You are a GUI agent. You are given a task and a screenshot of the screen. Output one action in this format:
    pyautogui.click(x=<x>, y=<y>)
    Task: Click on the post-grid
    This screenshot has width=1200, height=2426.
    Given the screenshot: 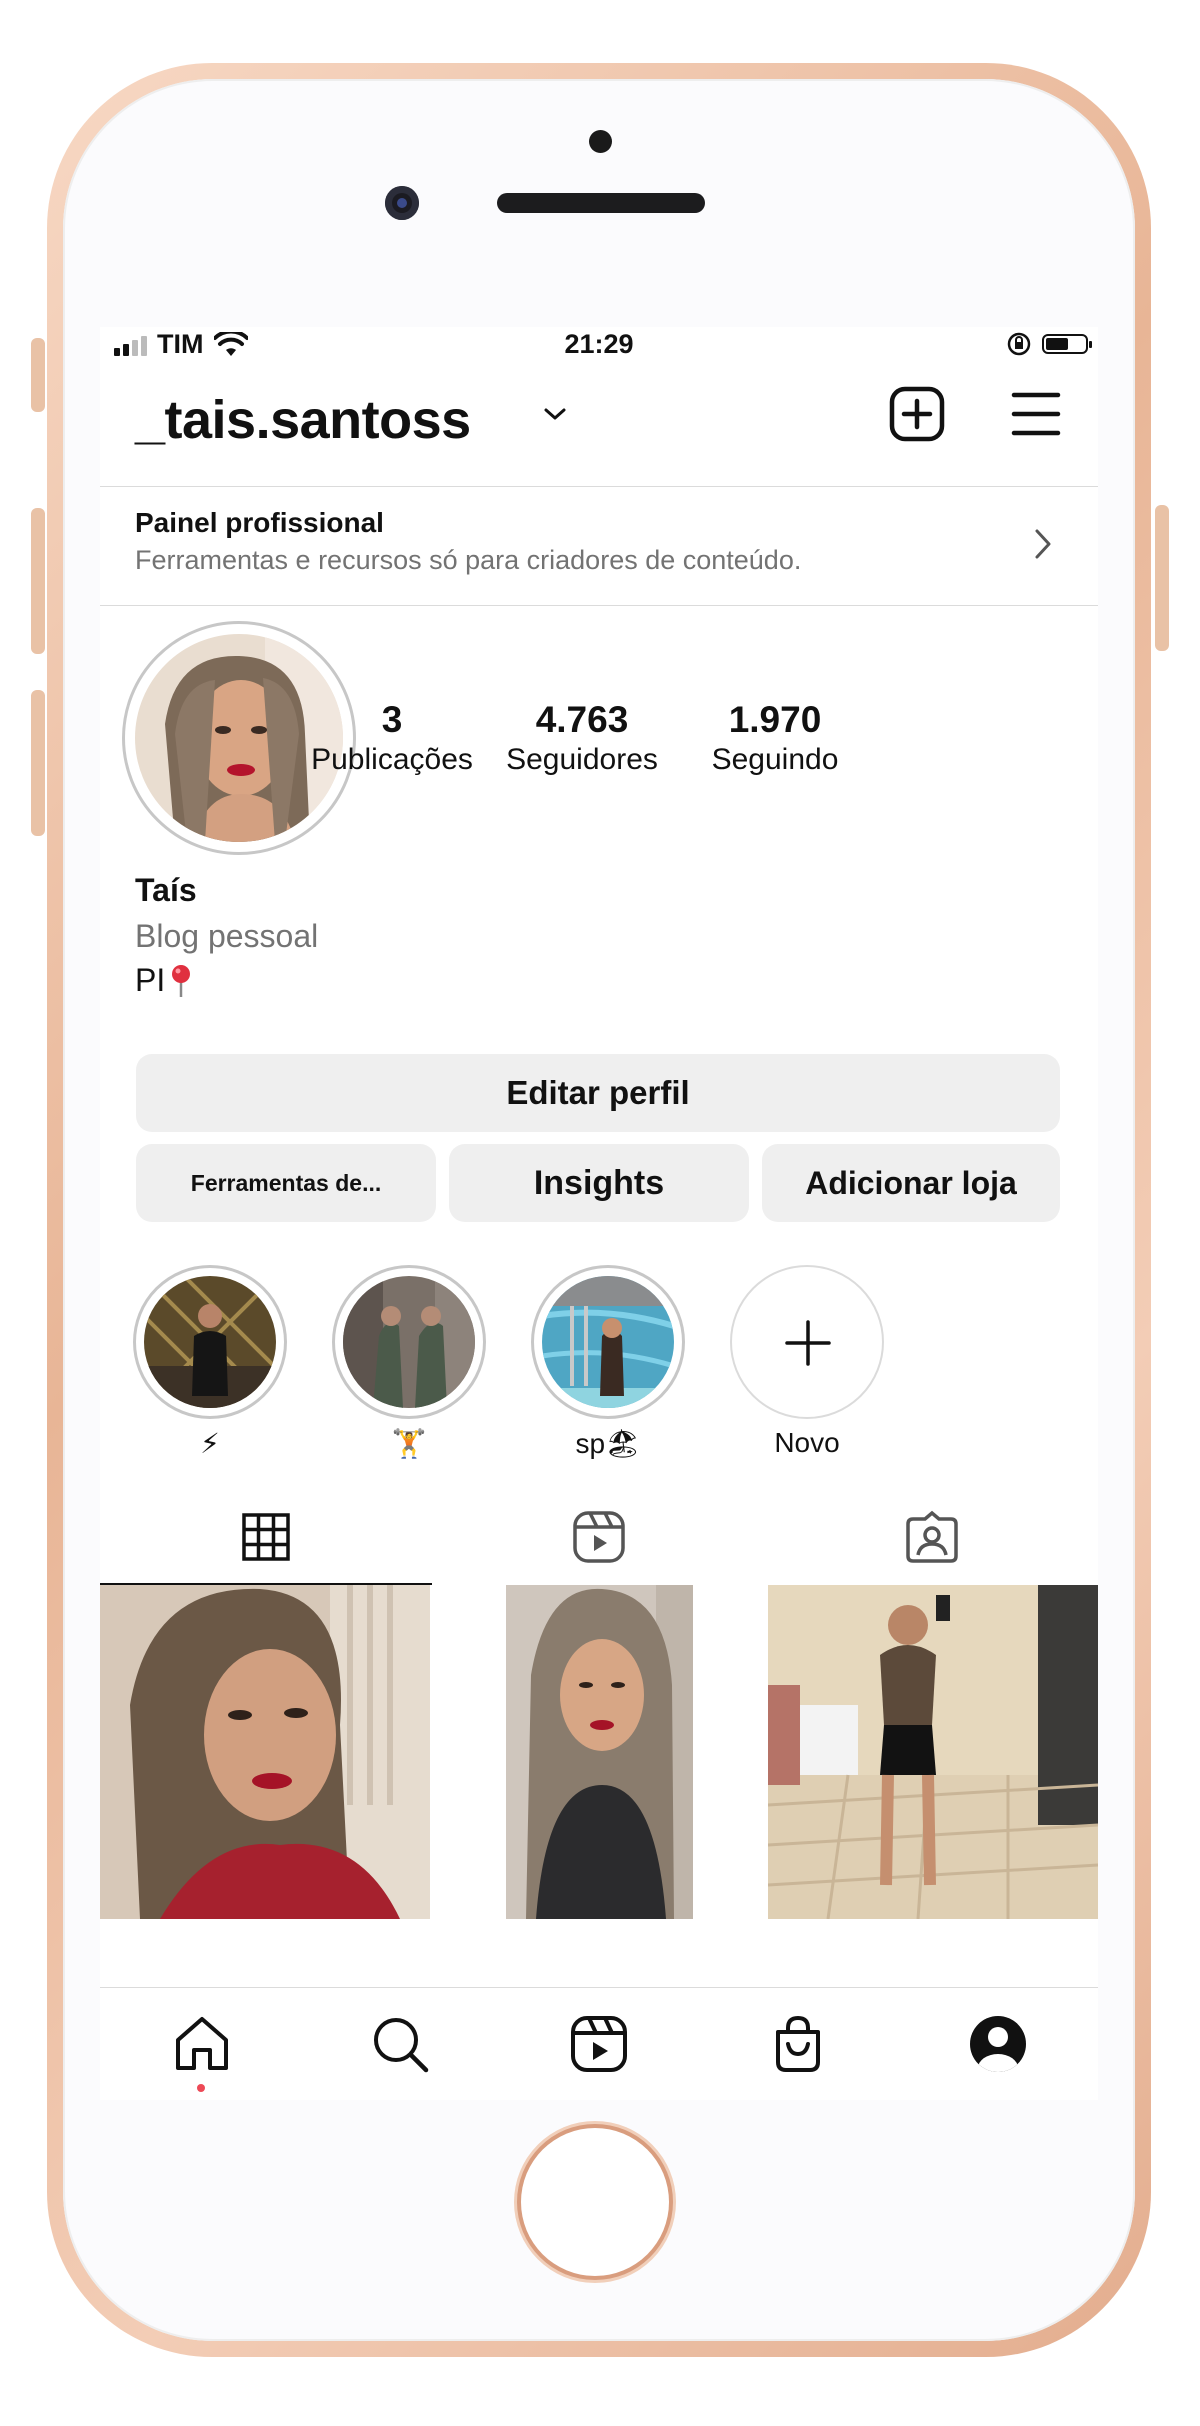 What is the action you would take?
    pyautogui.click(x=599, y=1752)
    